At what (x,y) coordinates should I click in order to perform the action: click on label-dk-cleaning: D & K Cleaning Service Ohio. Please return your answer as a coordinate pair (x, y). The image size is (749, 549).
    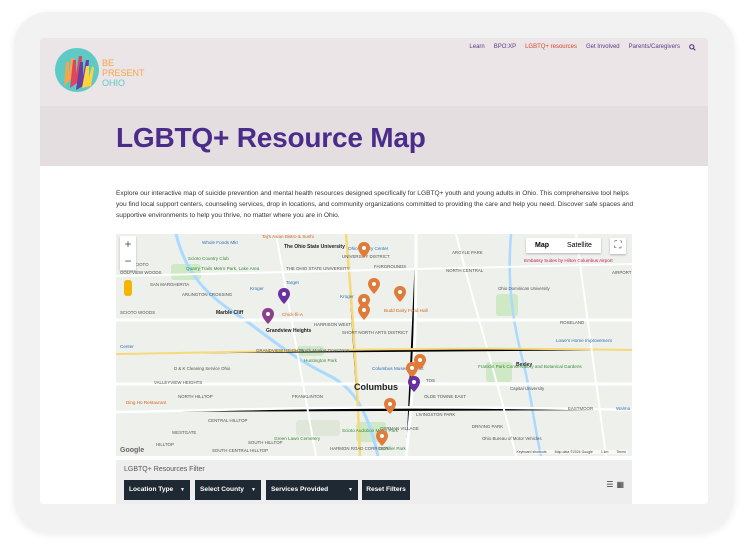
    Looking at the image, I should click on (202, 368).